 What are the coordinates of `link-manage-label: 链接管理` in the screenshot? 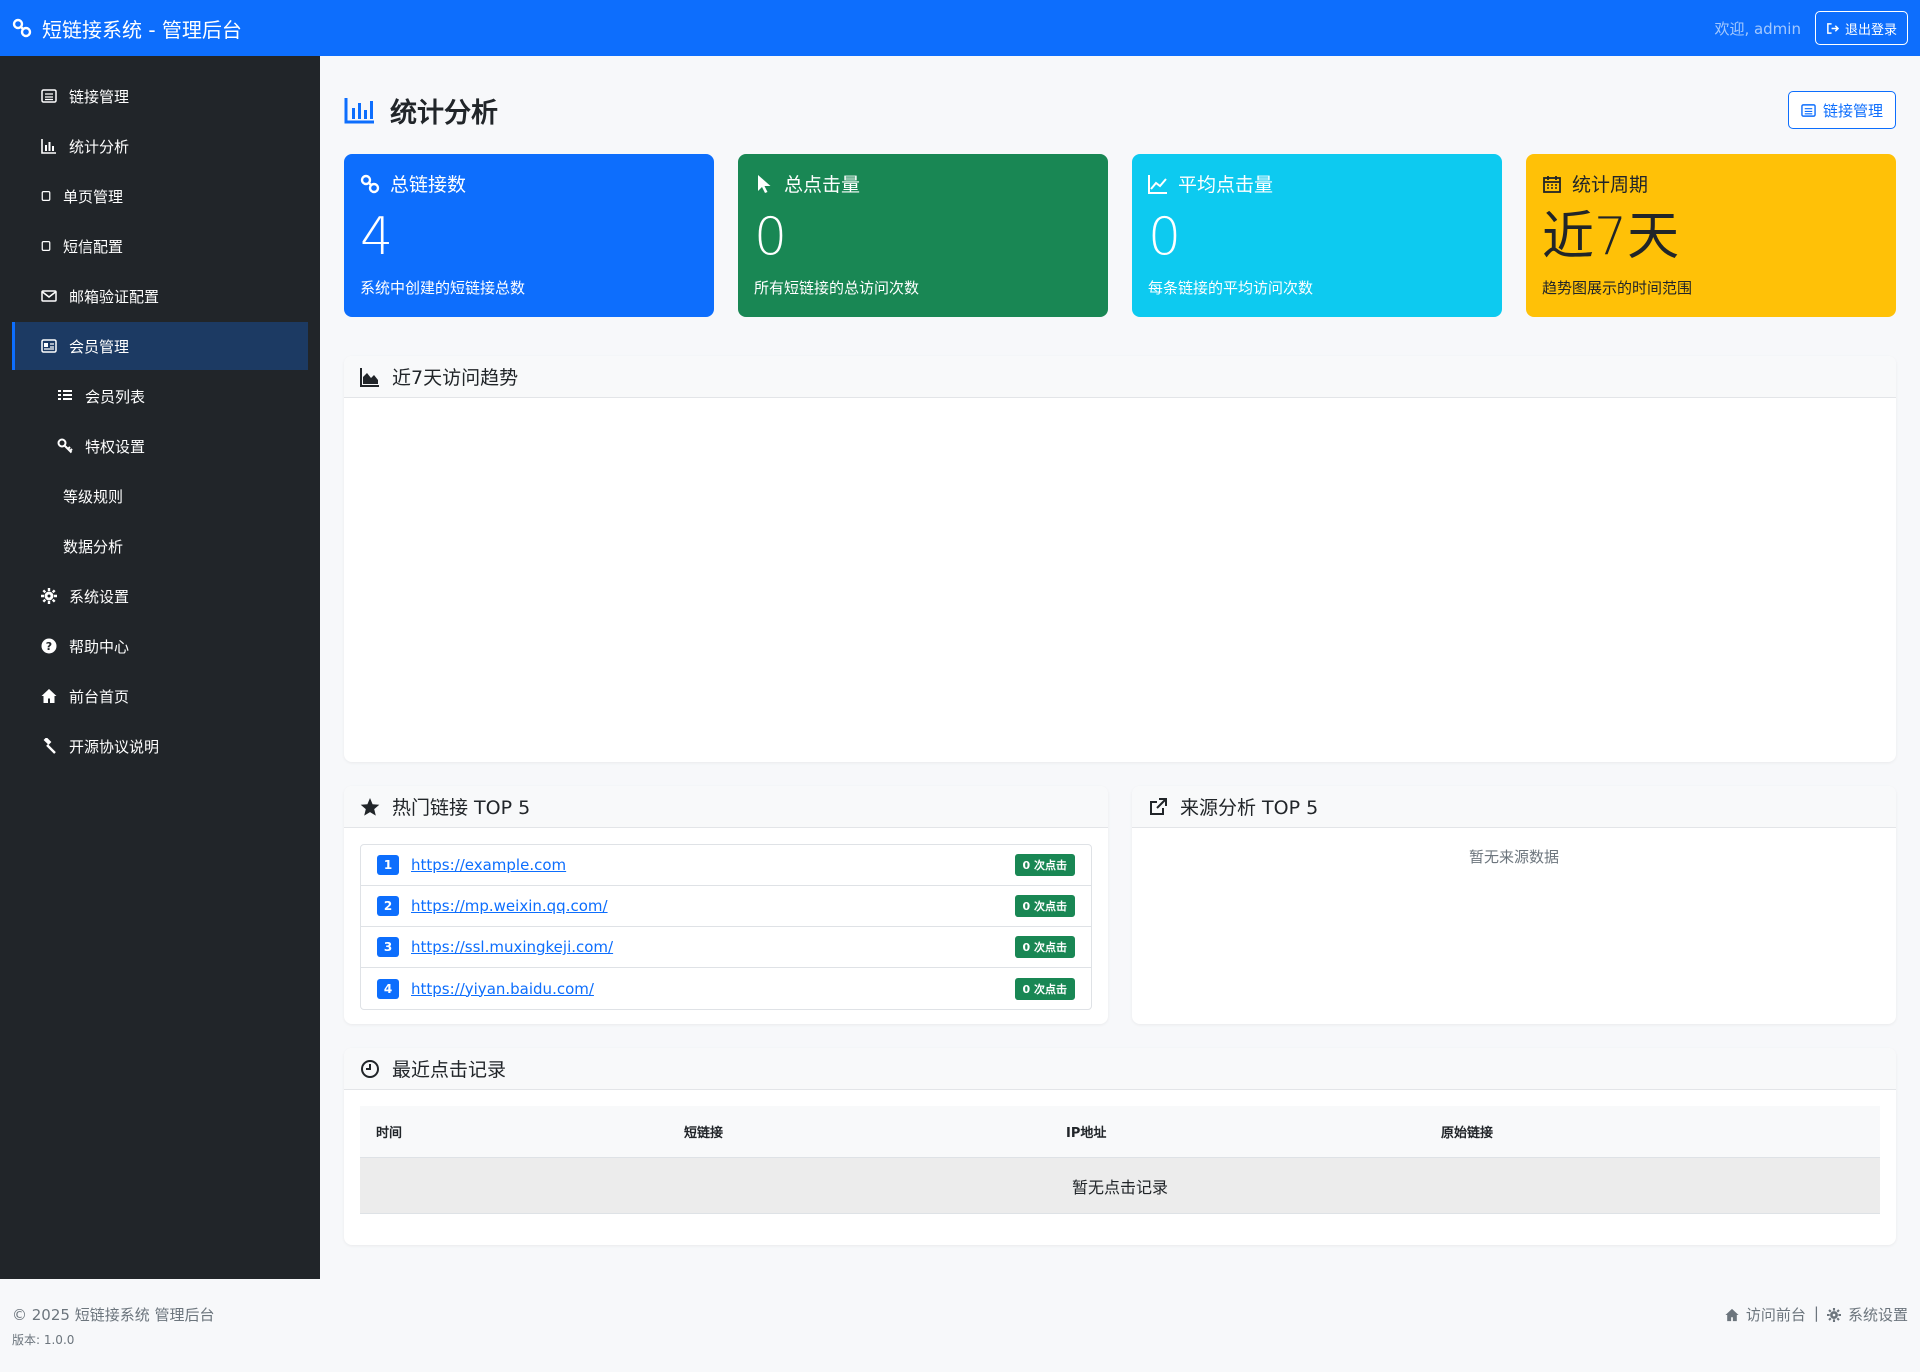 It's located at (1852, 111).